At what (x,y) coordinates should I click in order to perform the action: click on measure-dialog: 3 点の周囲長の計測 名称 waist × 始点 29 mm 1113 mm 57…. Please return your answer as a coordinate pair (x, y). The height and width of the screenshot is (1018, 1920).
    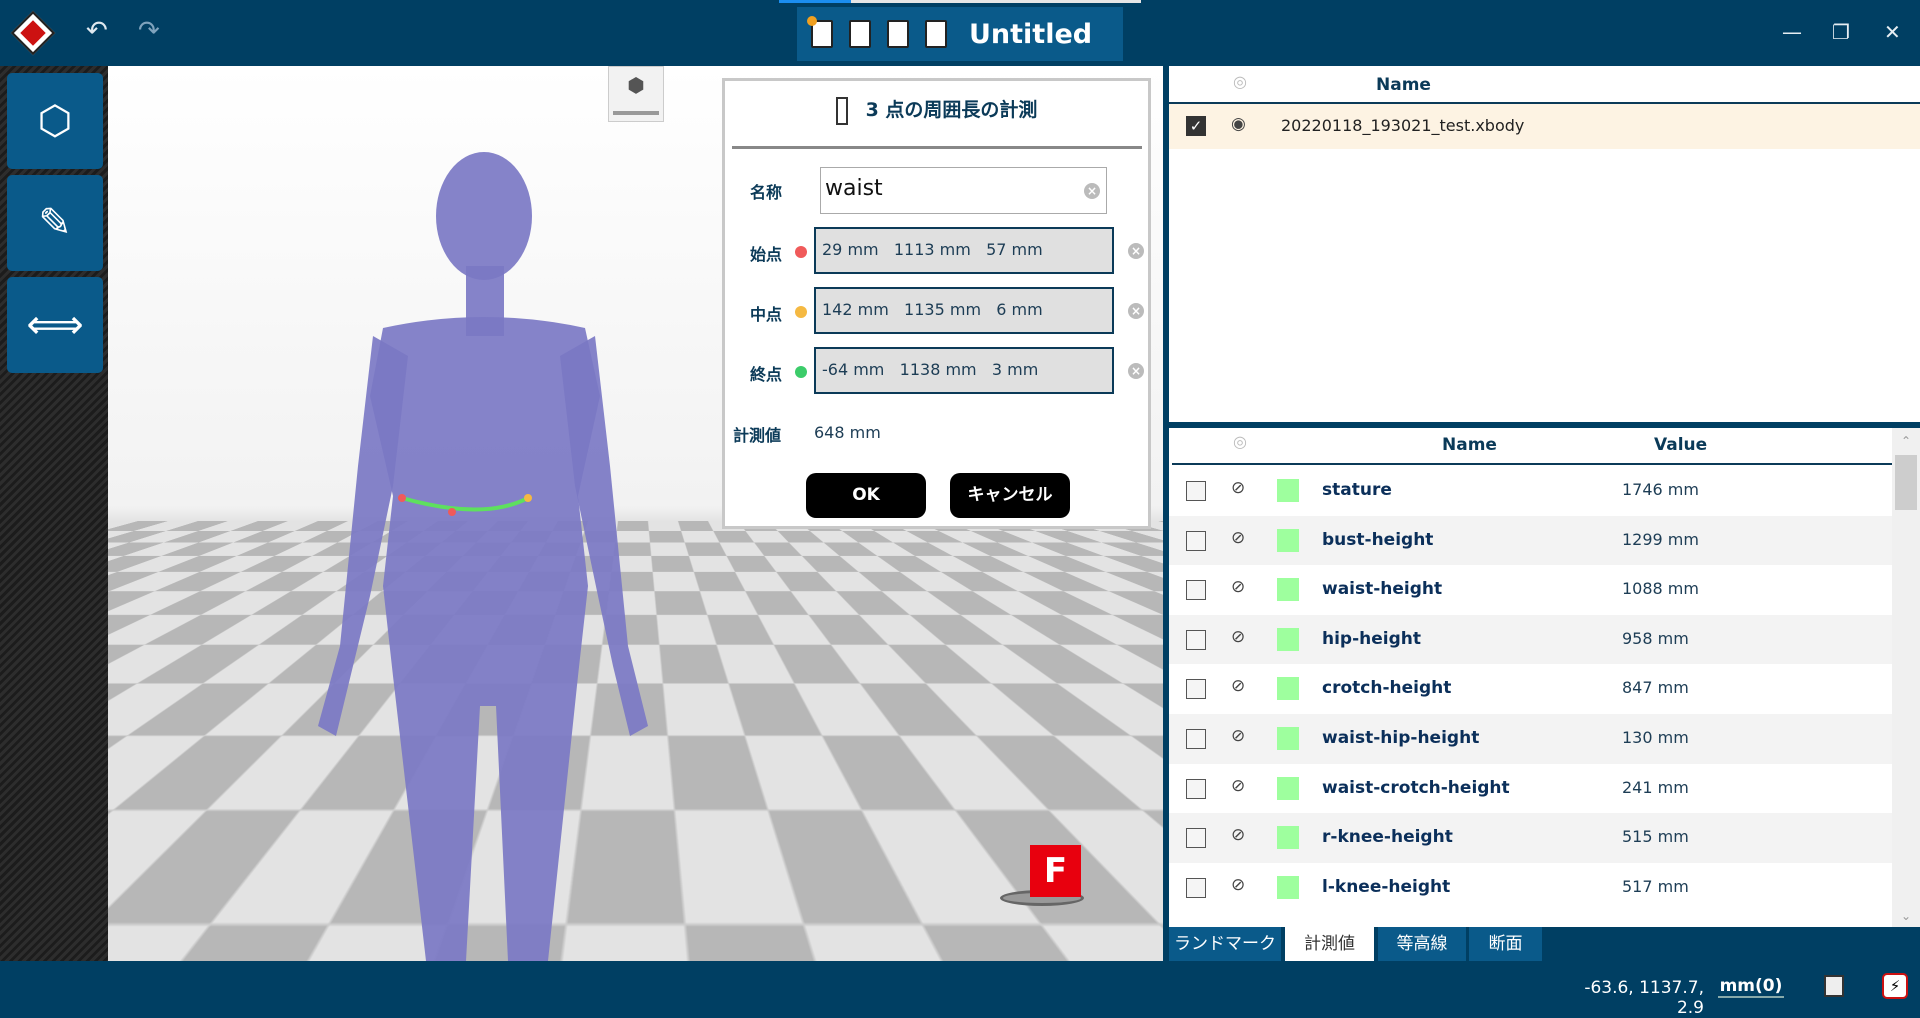
    Looking at the image, I should click on (936, 303).